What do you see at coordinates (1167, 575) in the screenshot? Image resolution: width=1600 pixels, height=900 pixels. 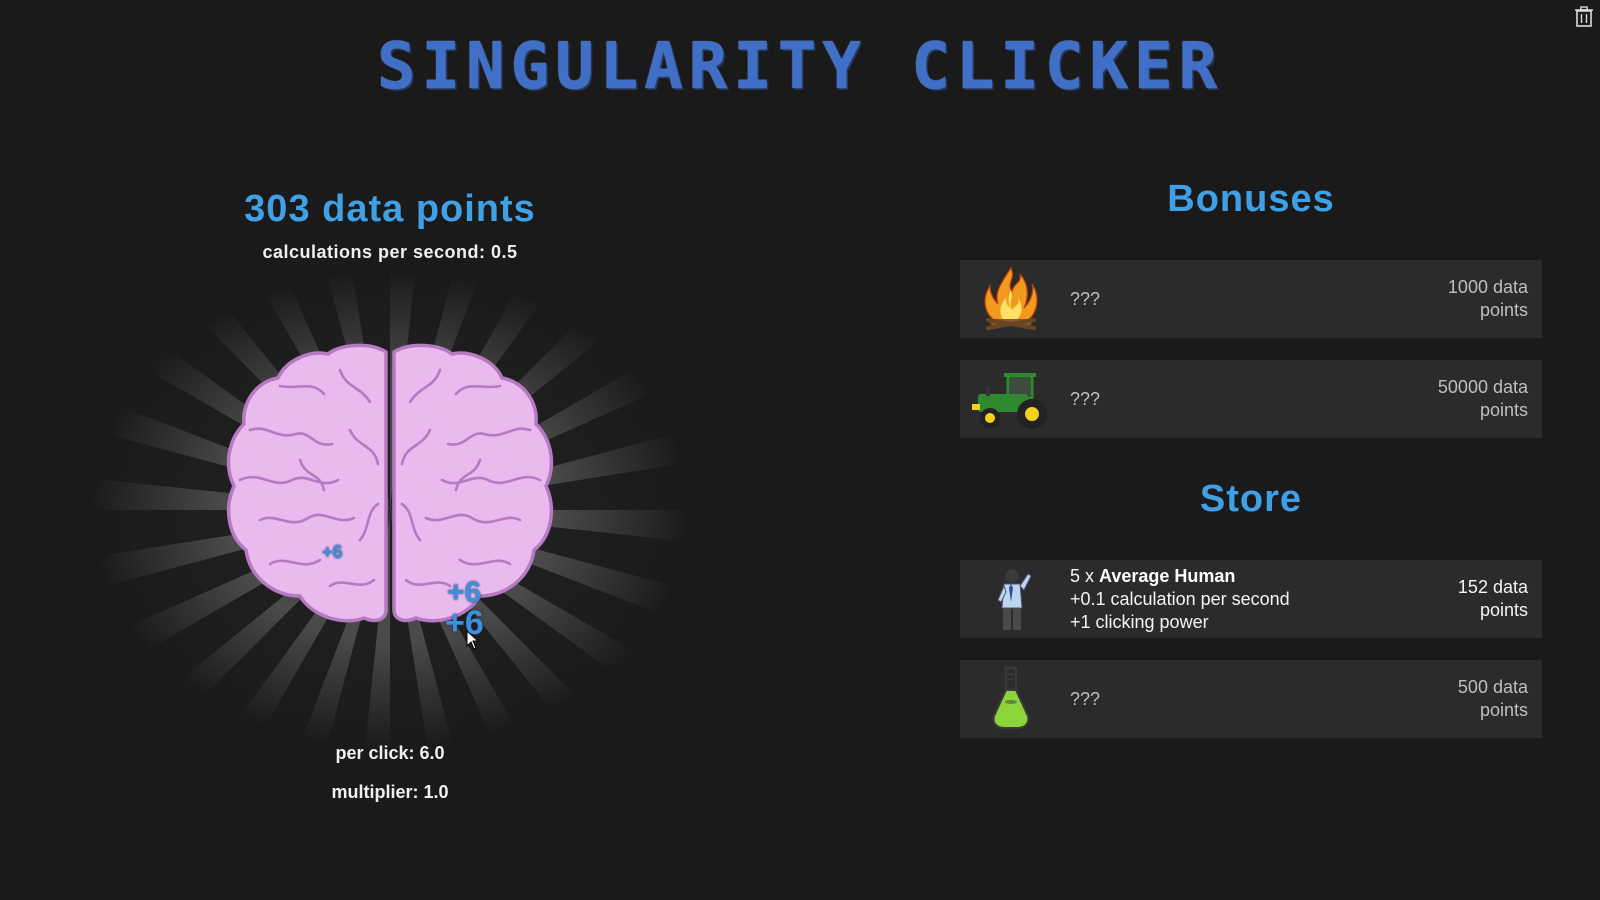 I see `store-item-name: Average Human` at bounding box center [1167, 575].